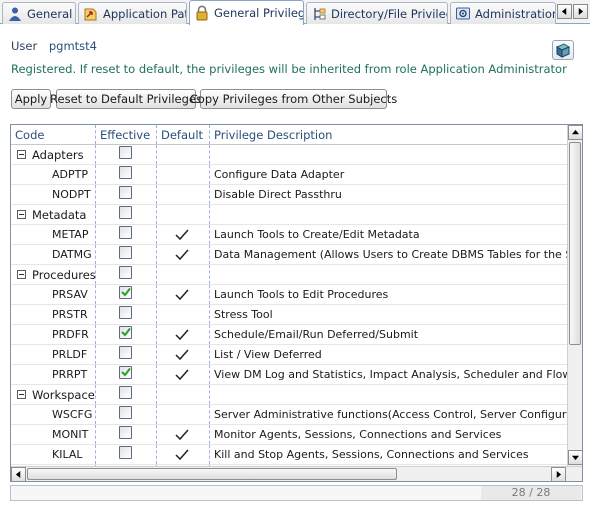 The height and width of the screenshot is (506, 590). What do you see at coordinates (125, 135) in the screenshot?
I see `header-effective: Effective` at bounding box center [125, 135].